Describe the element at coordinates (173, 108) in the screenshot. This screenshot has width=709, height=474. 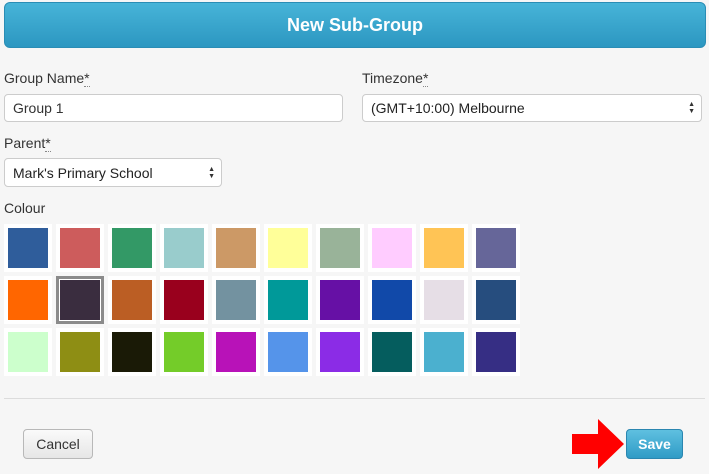
I see `group-name-input` at that location.